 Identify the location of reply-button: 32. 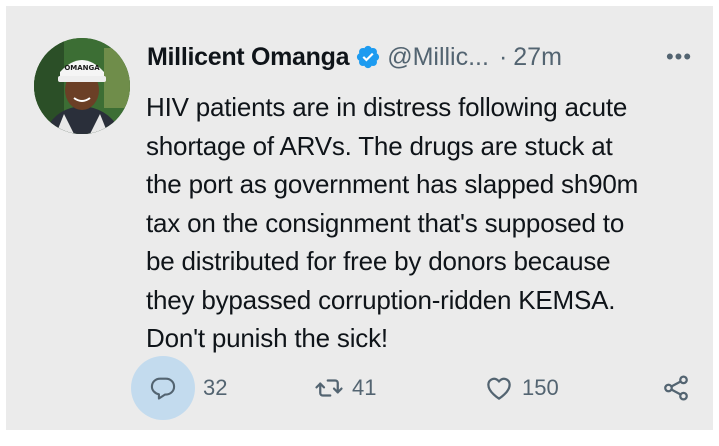
(179, 388).